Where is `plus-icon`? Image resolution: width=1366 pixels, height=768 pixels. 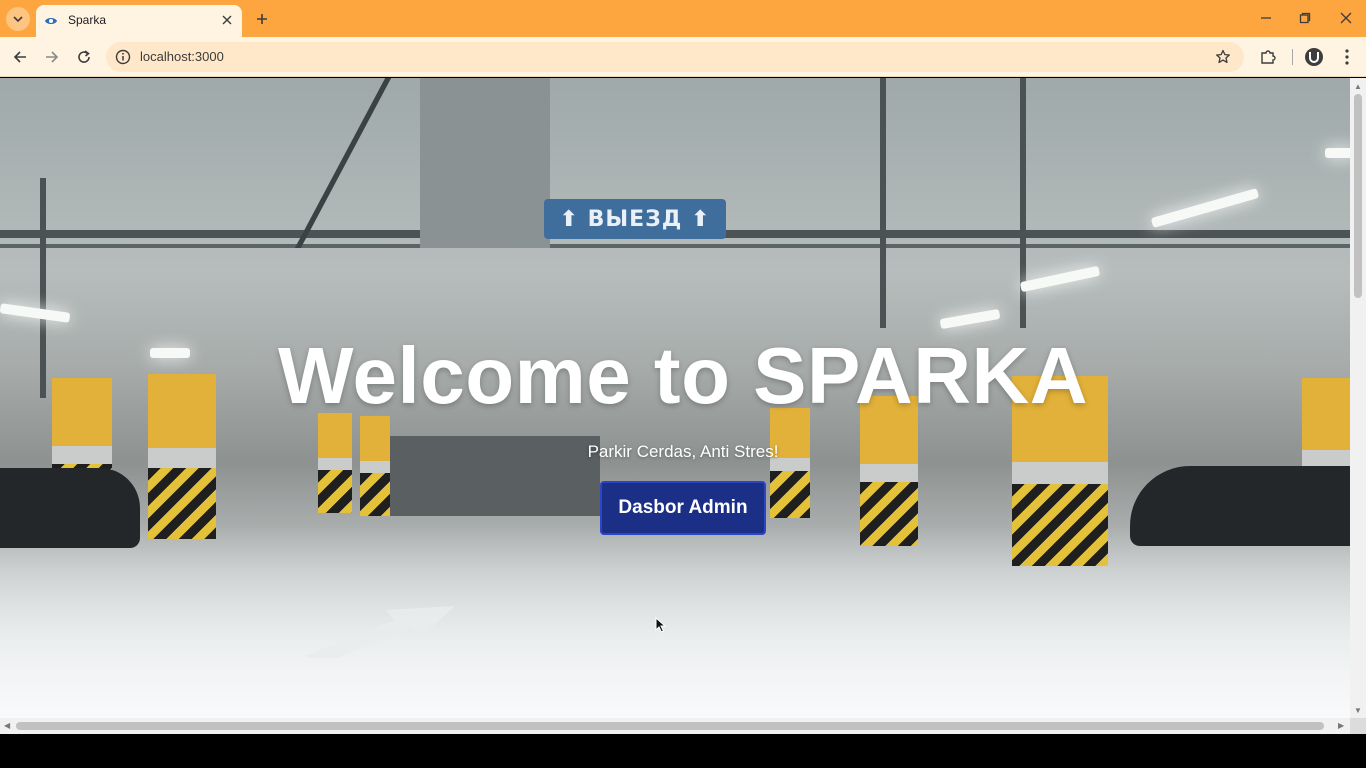 plus-icon is located at coordinates (262, 19).